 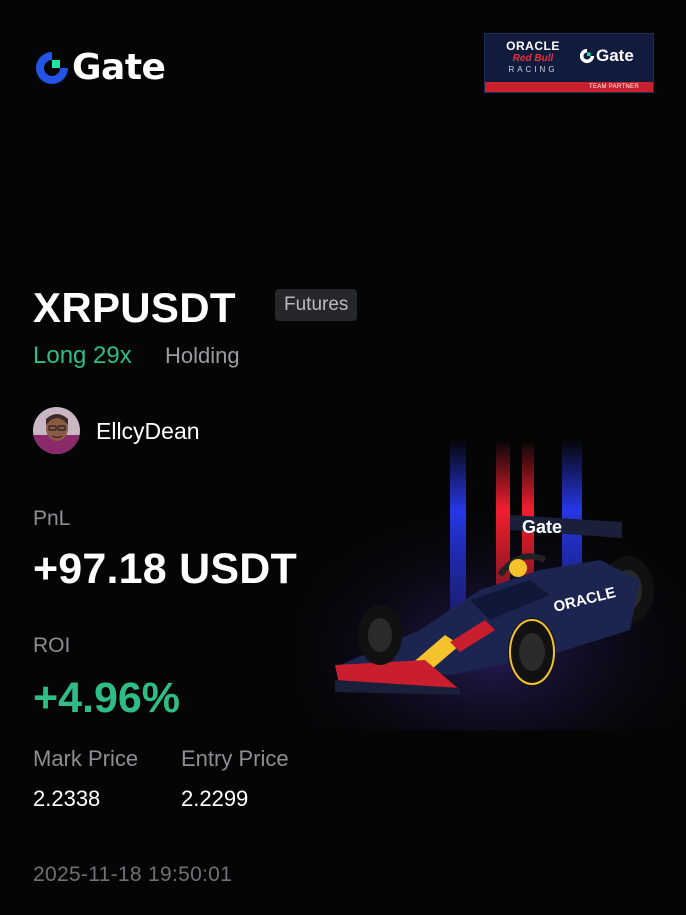 I want to click on username: EllcyDean, so click(x=148, y=431).